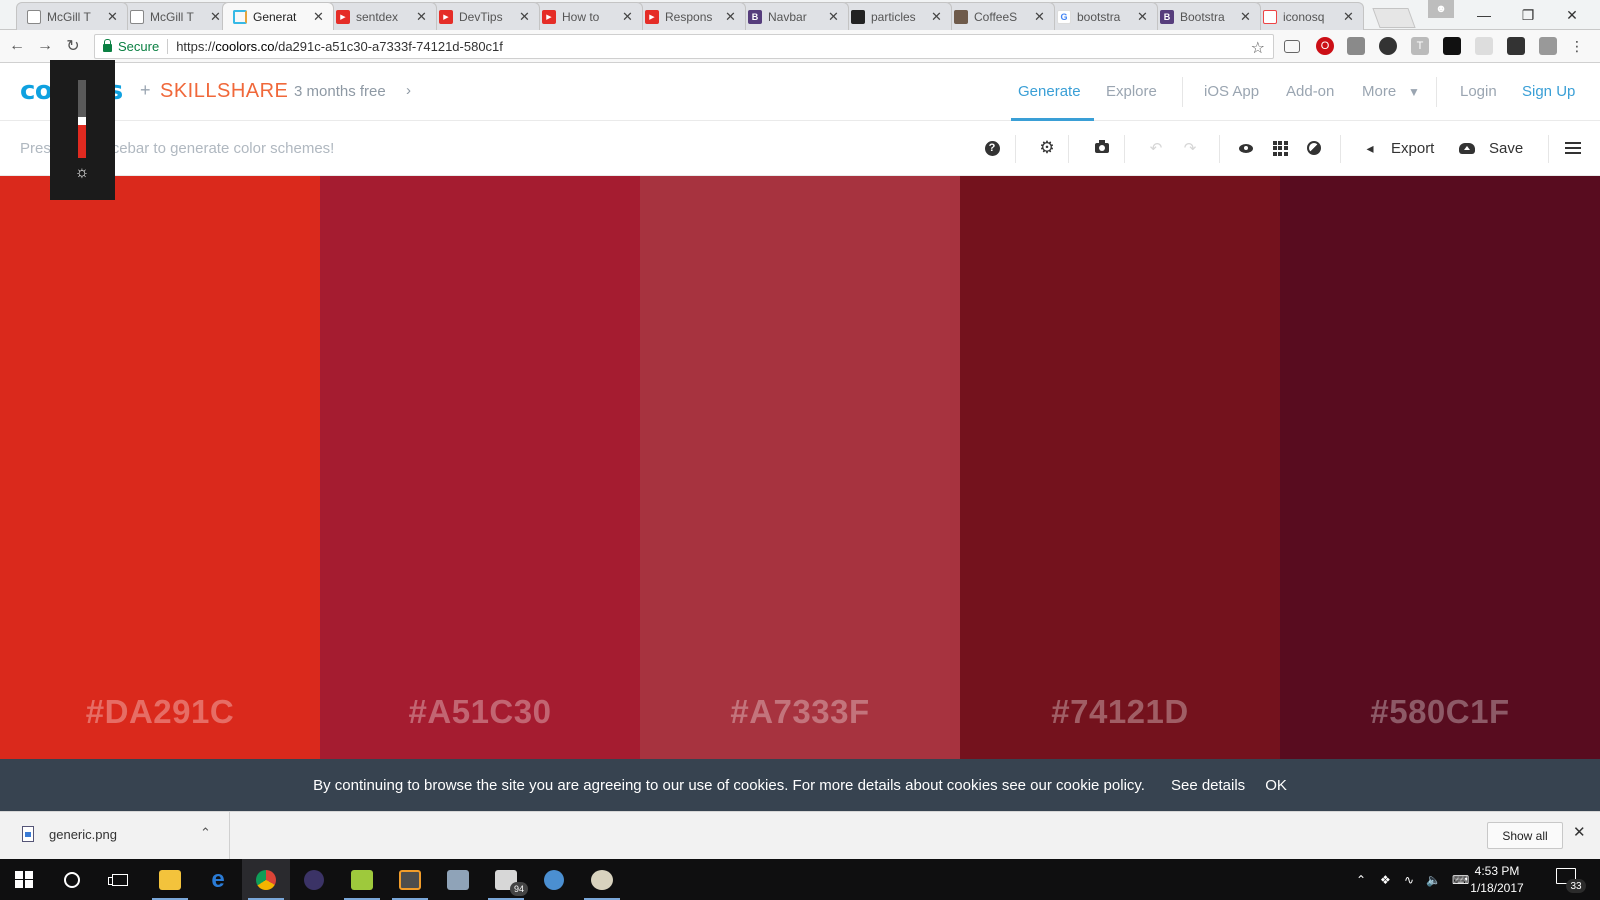 This screenshot has height=900, width=1600. Describe the element at coordinates (1579, 832) in the screenshot. I see `close-downloads-icon: ✕` at that location.